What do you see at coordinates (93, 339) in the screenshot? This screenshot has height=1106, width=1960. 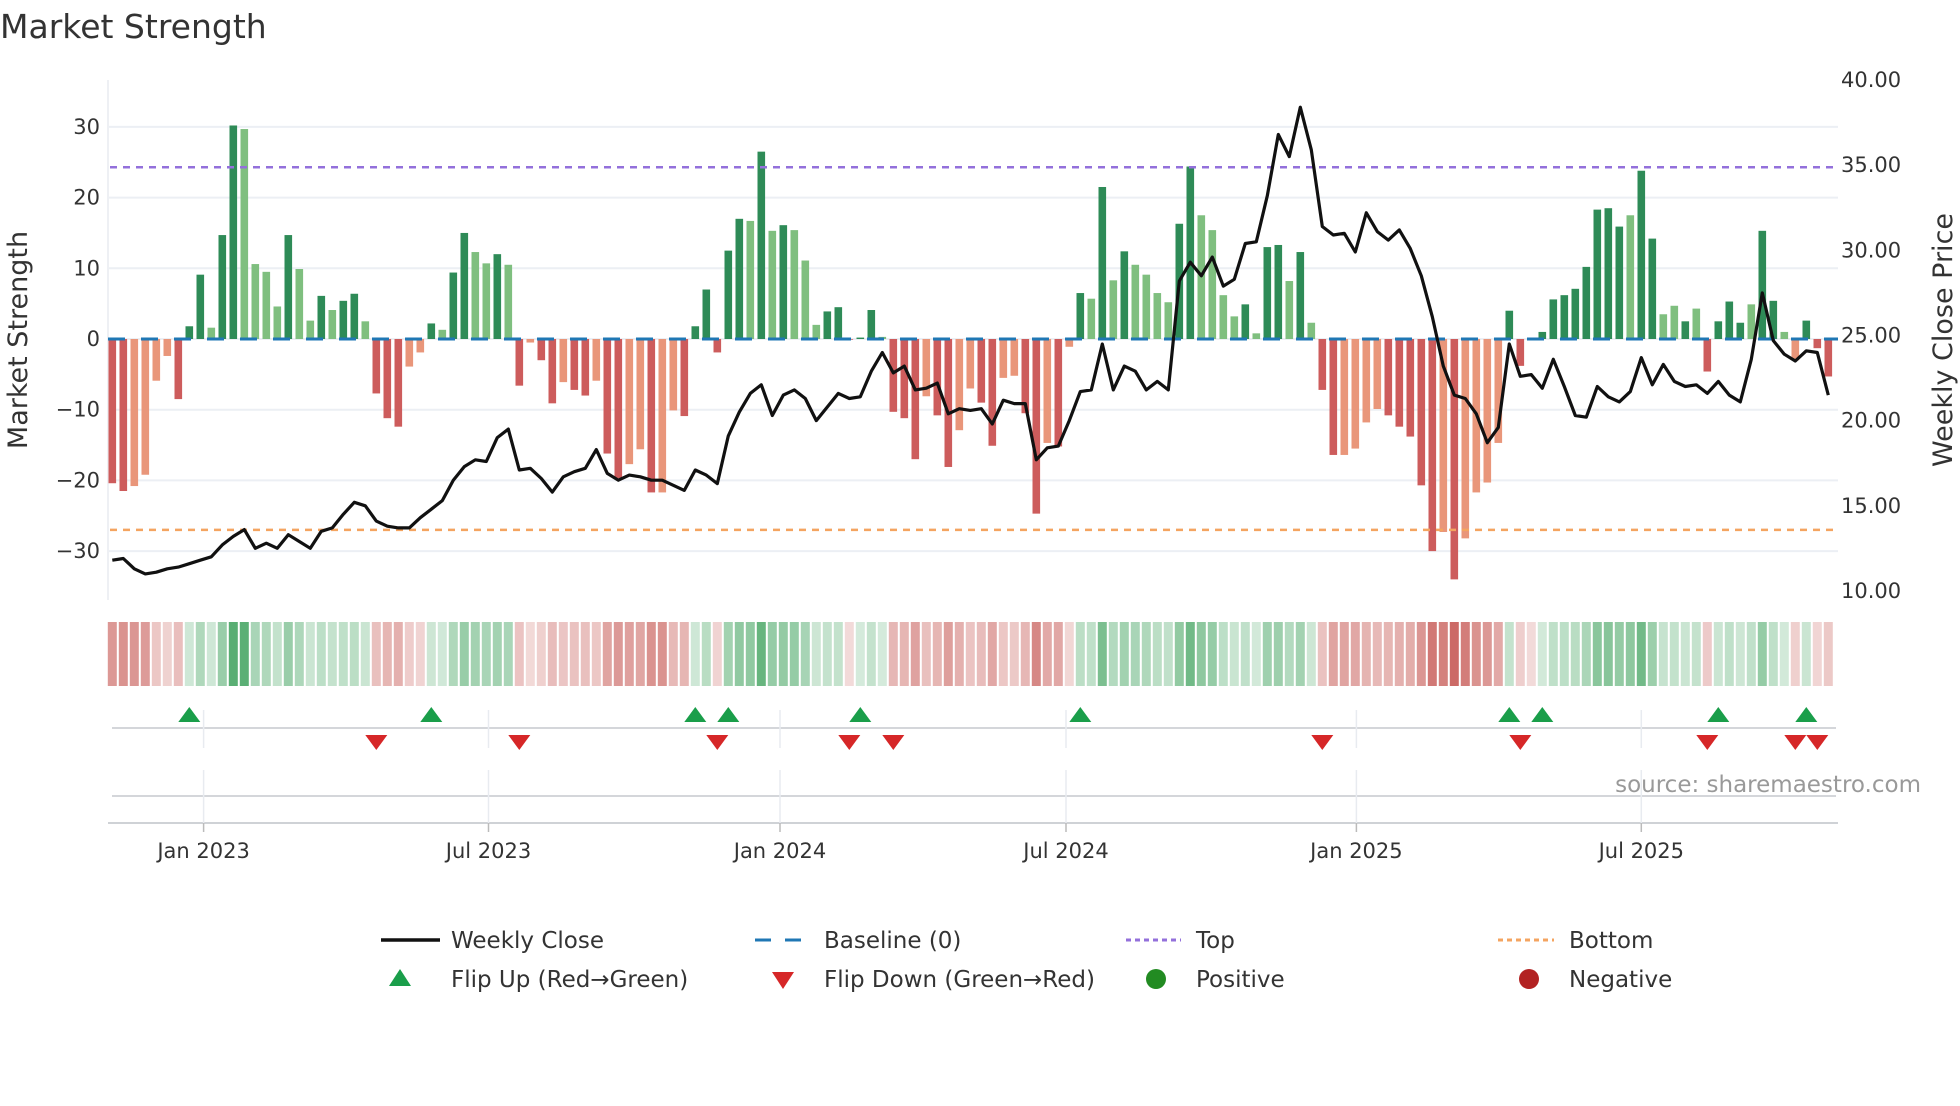 I see `left-tick-label: 0` at bounding box center [93, 339].